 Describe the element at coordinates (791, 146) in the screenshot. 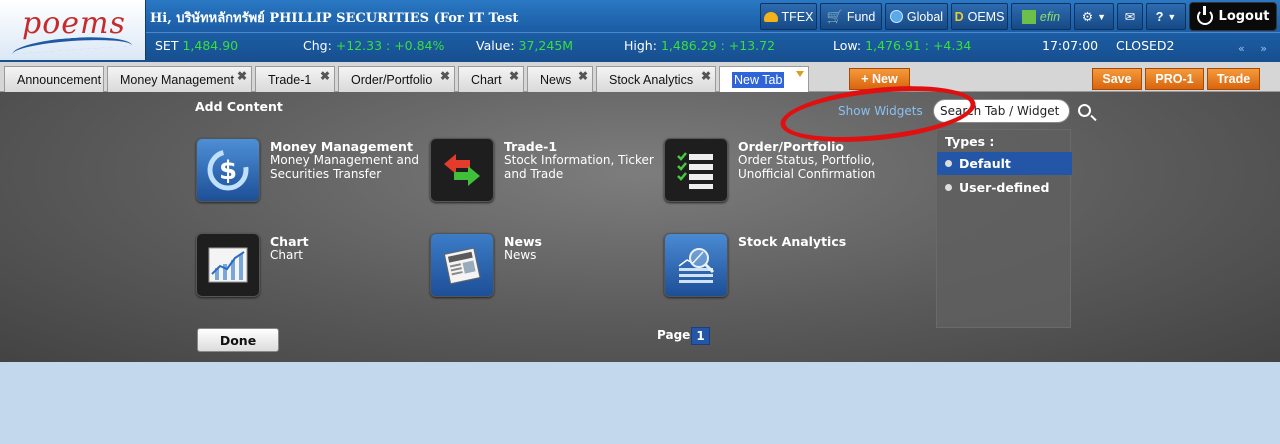

I see `widget-title: Order/Portfolio` at that location.